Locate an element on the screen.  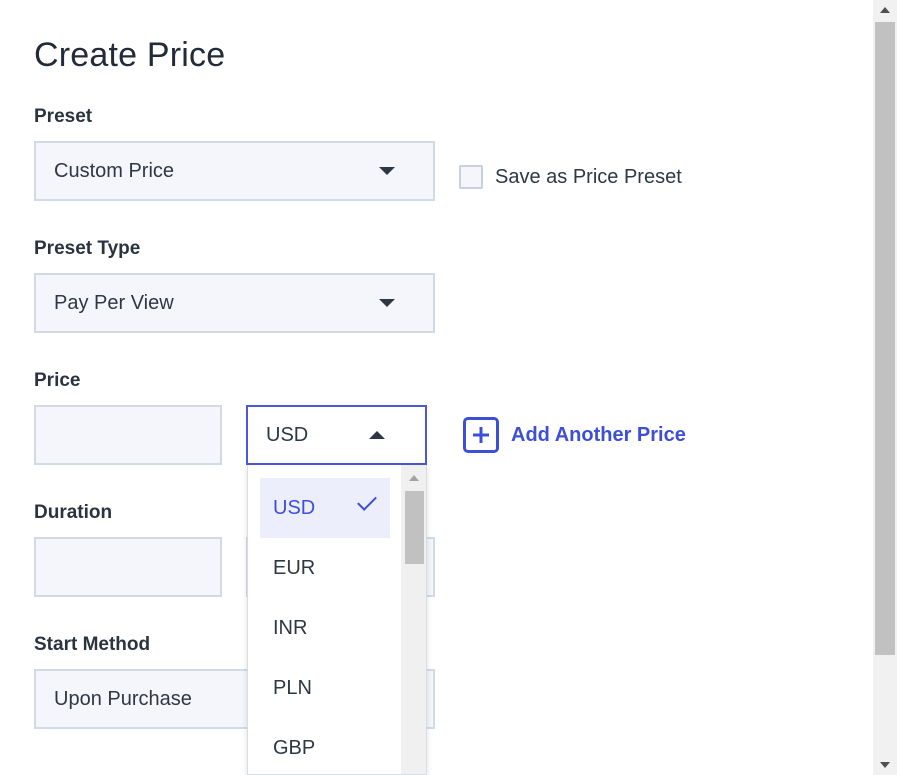
price-label: Price is located at coordinates (57, 380).